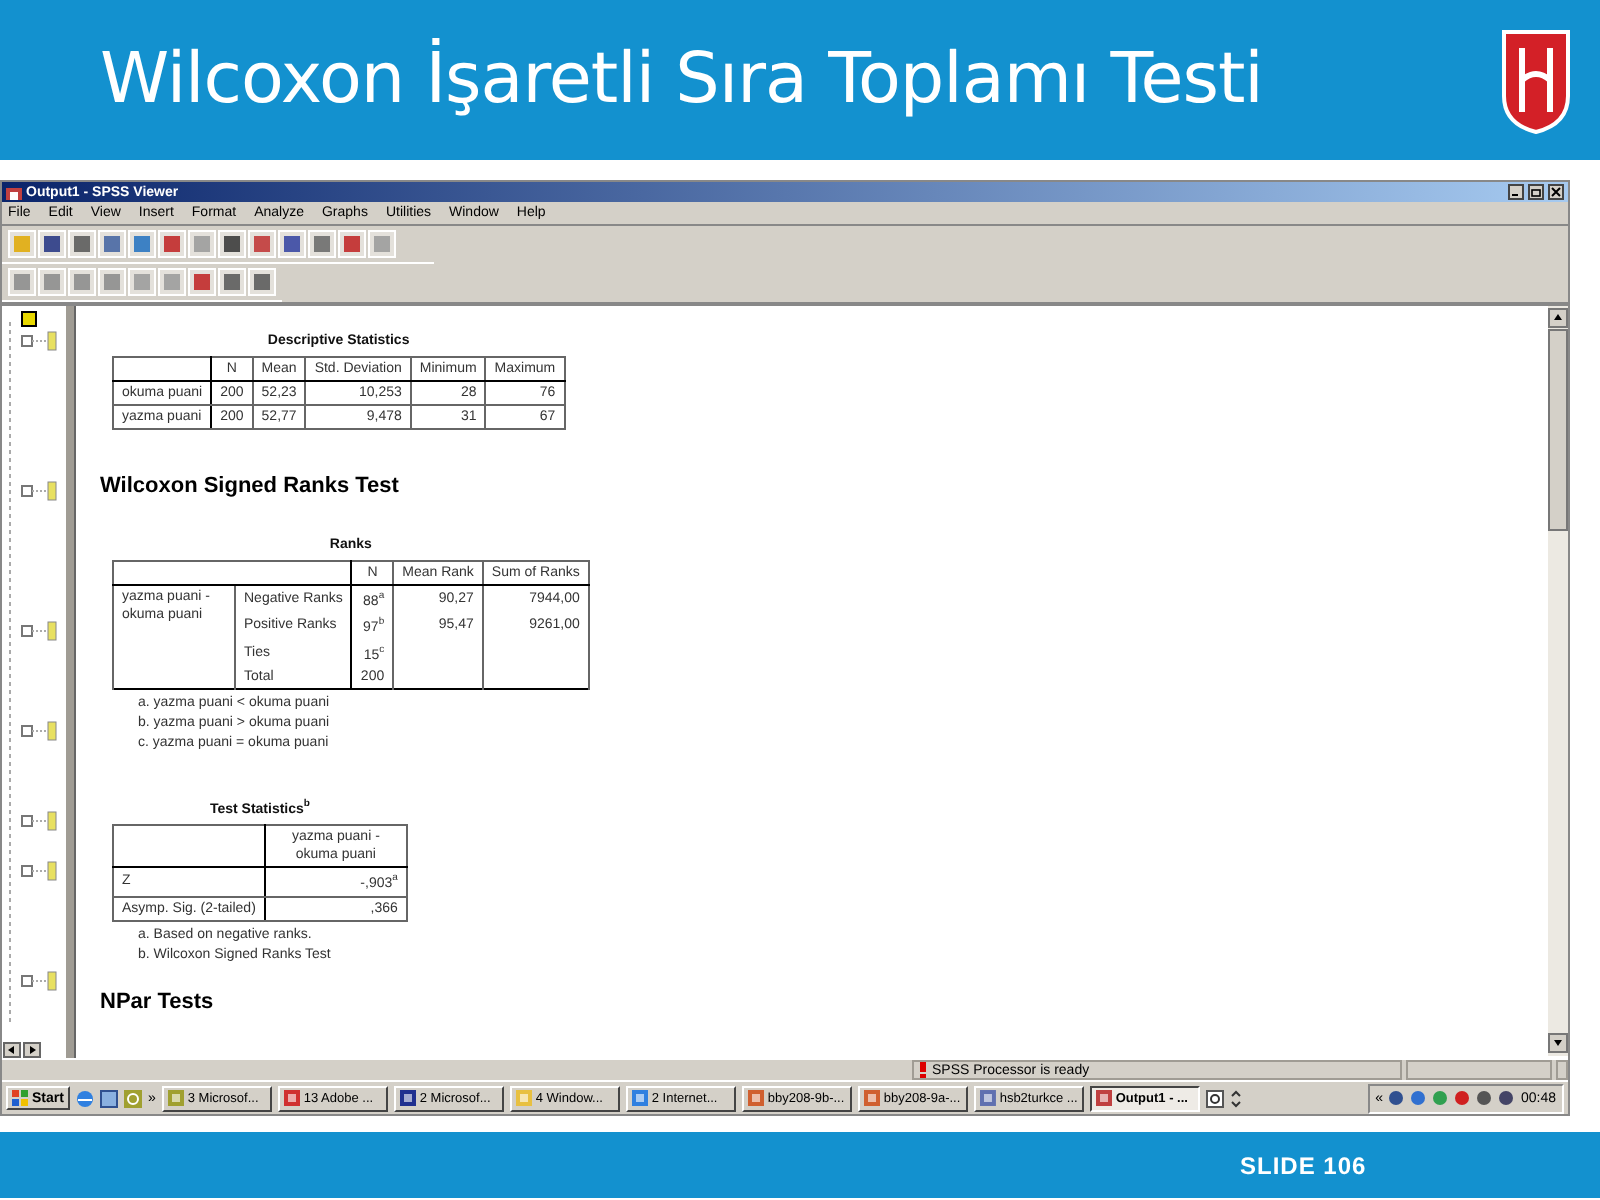 This screenshot has width=1600, height=1200. What do you see at coordinates (1556, 192) in the screenshot?
I see `close-icon` at bounding box center [1556, 192].